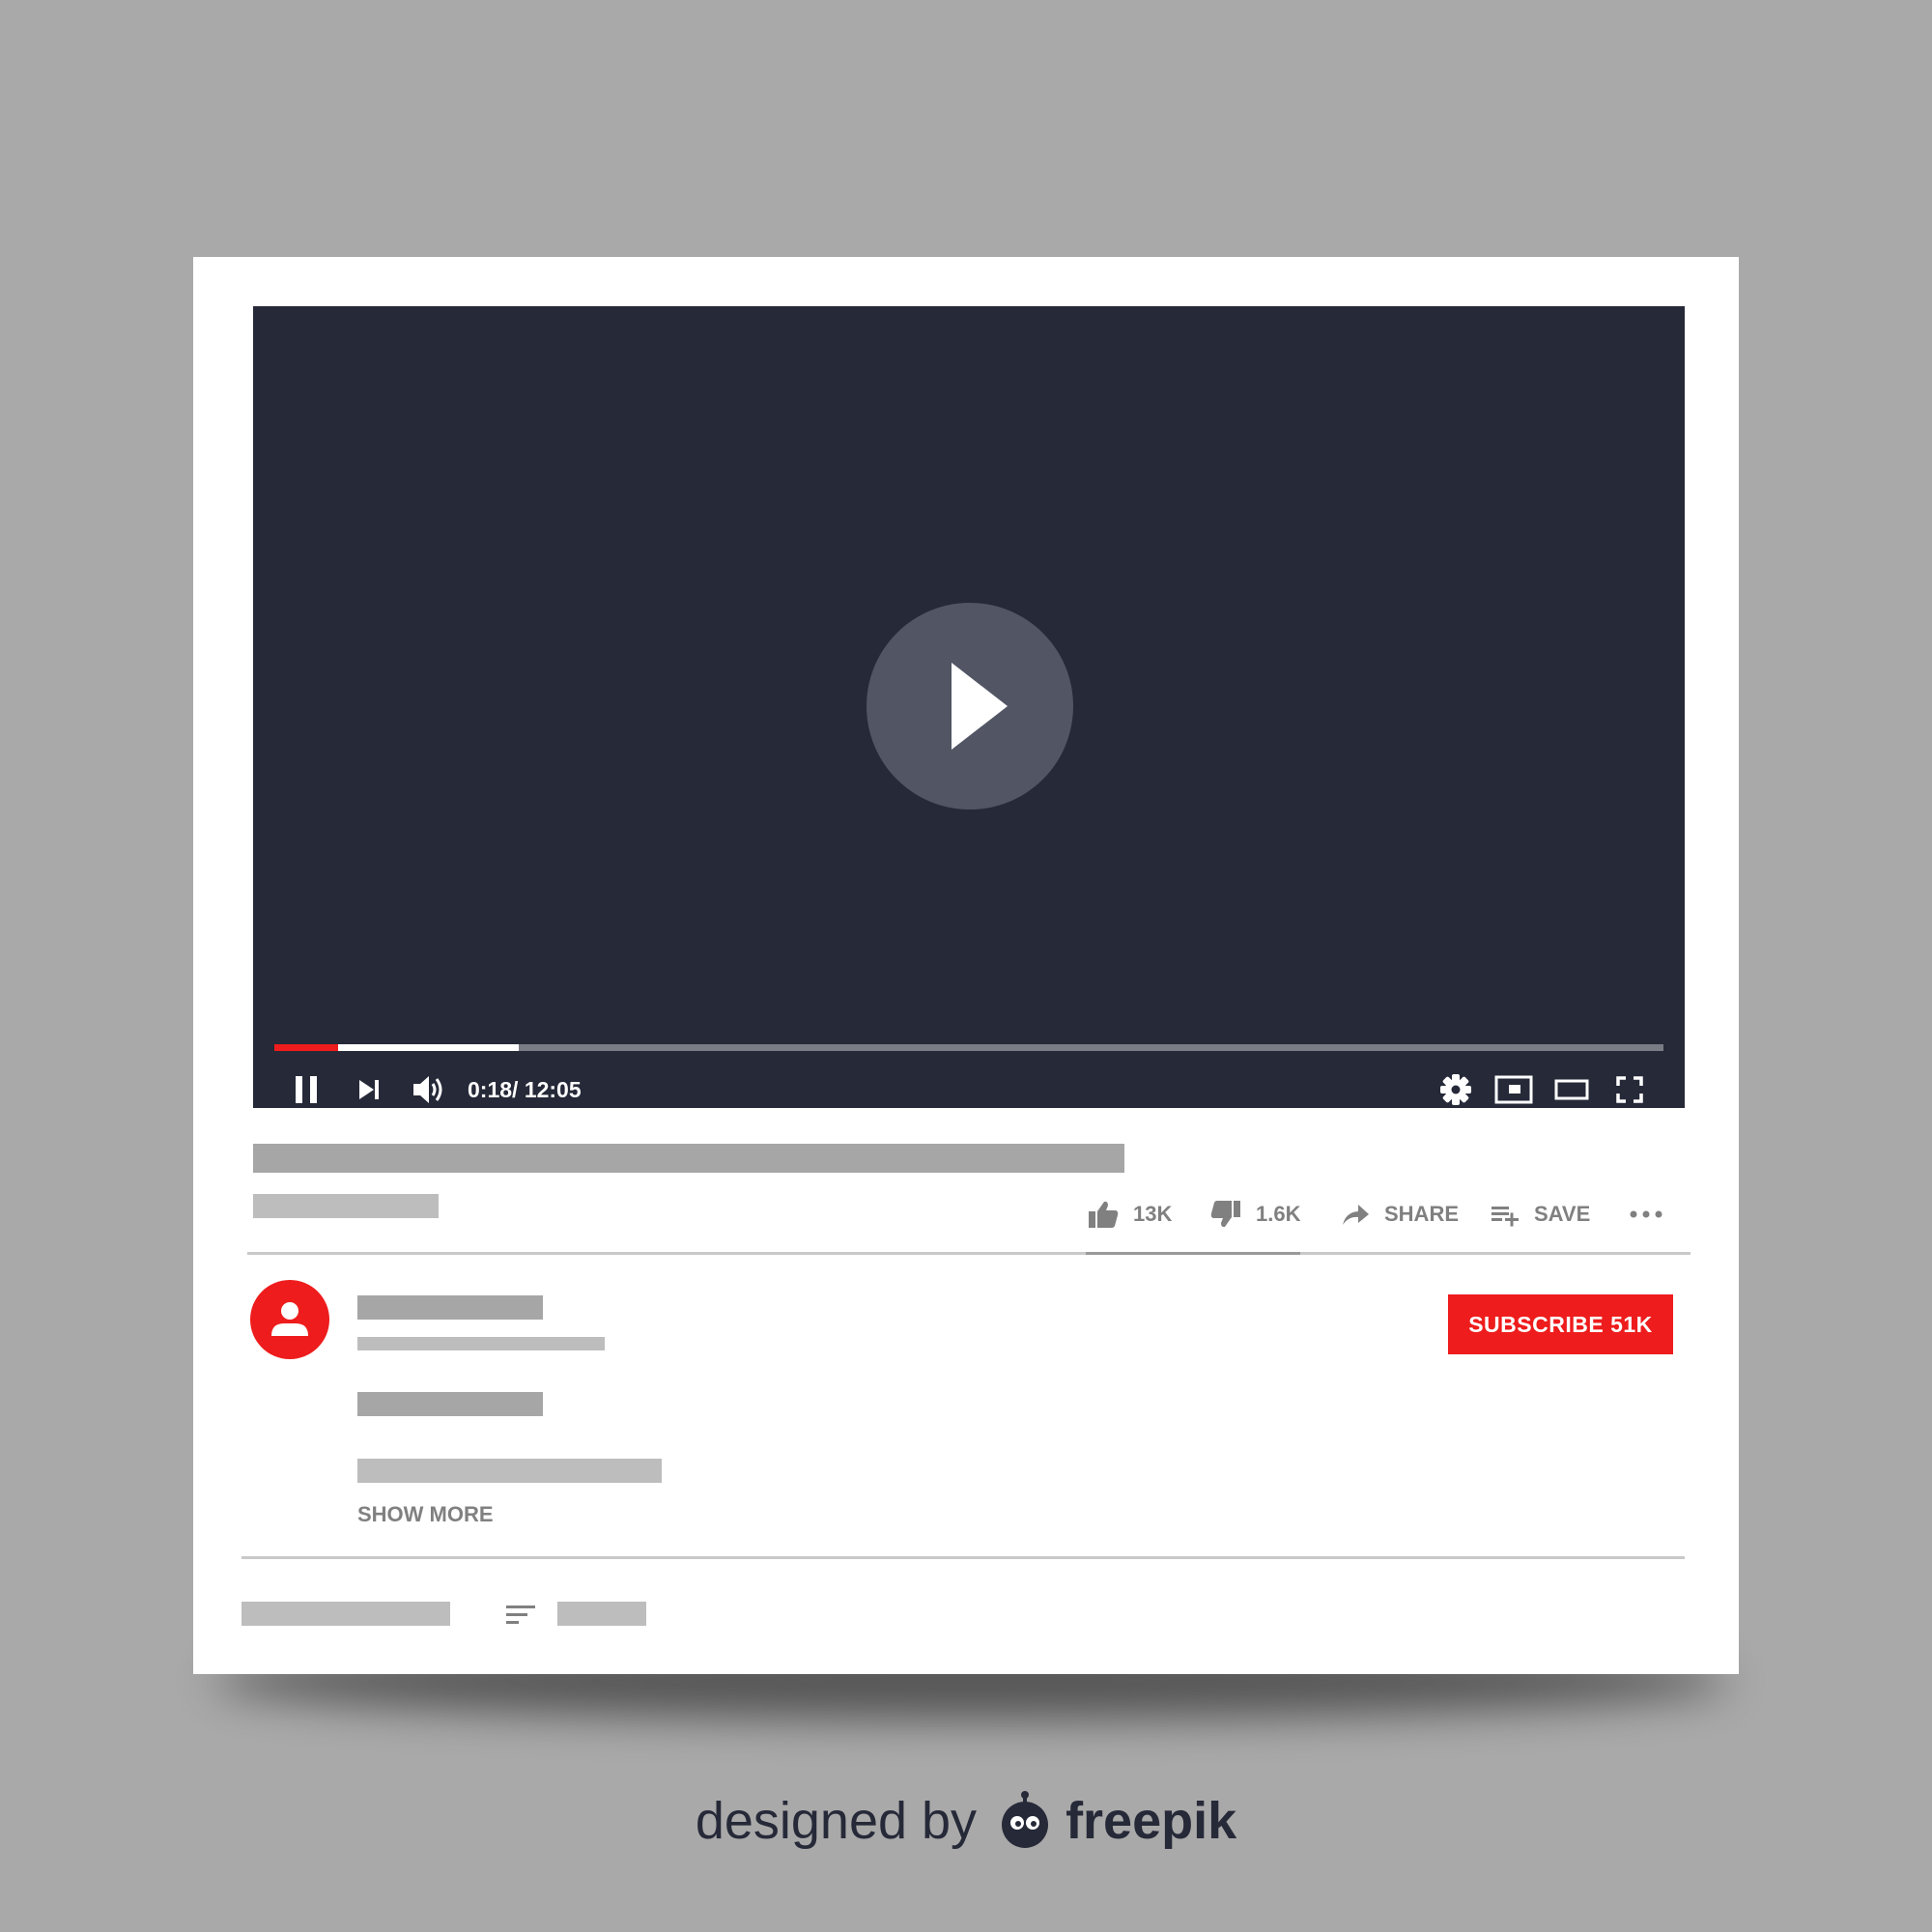 Image resolution: width=1932 pixels, height=1932 pixels. Describe the element at coordinates (306, 1047) in the screenshot. I see `played-indicator` at that location.